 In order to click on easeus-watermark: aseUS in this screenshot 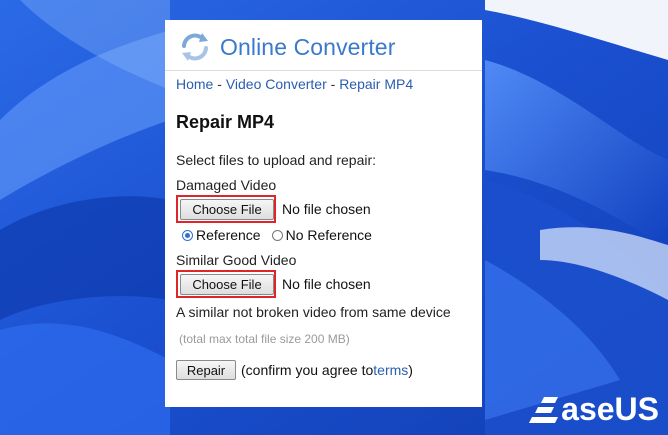, I will do `click(593, 409)`.